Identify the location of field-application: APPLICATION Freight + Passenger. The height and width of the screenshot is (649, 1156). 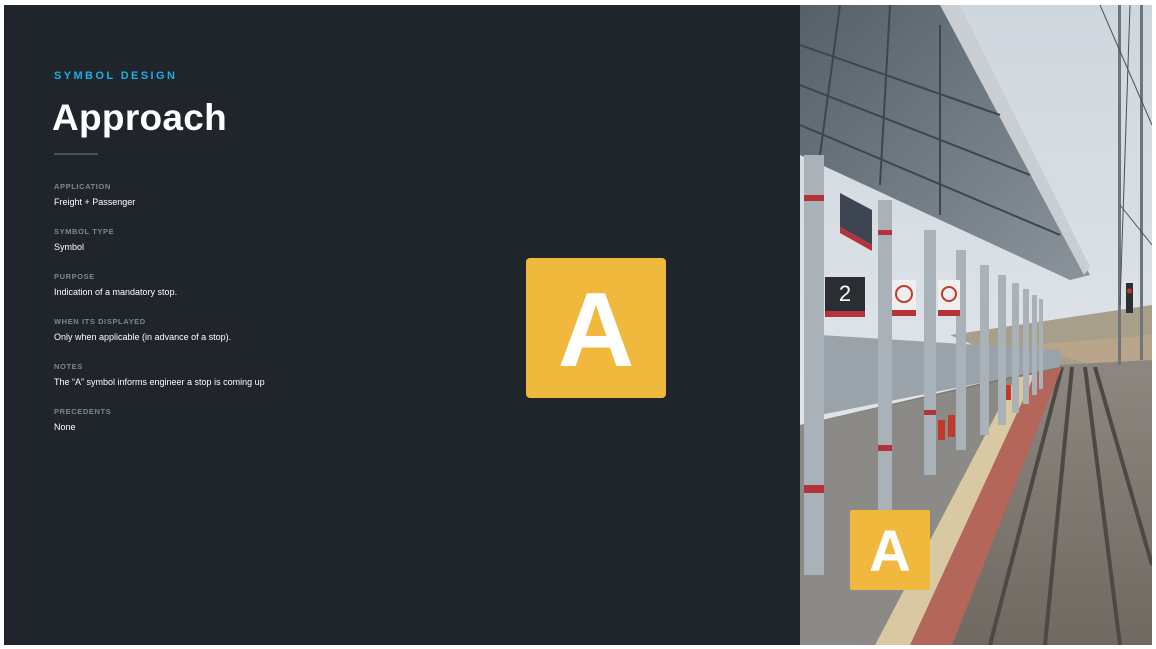
(264, 203).